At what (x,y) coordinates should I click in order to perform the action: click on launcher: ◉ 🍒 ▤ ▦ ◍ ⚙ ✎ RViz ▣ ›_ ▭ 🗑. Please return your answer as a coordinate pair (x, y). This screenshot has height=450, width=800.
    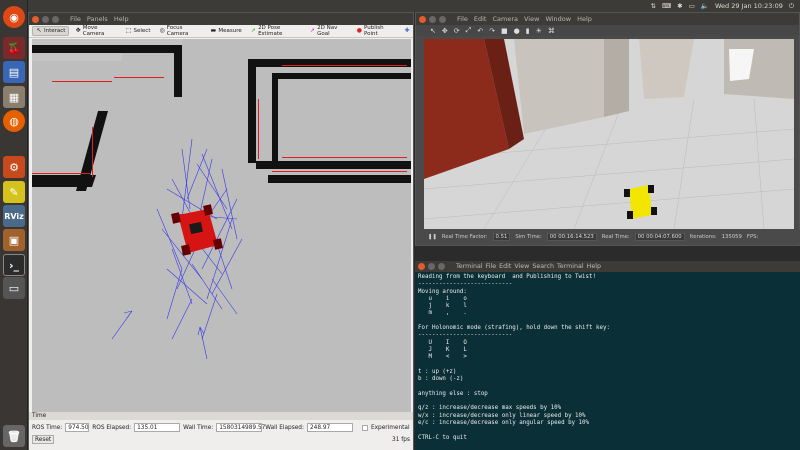
    Looking at the image, I should click on (14, 225).